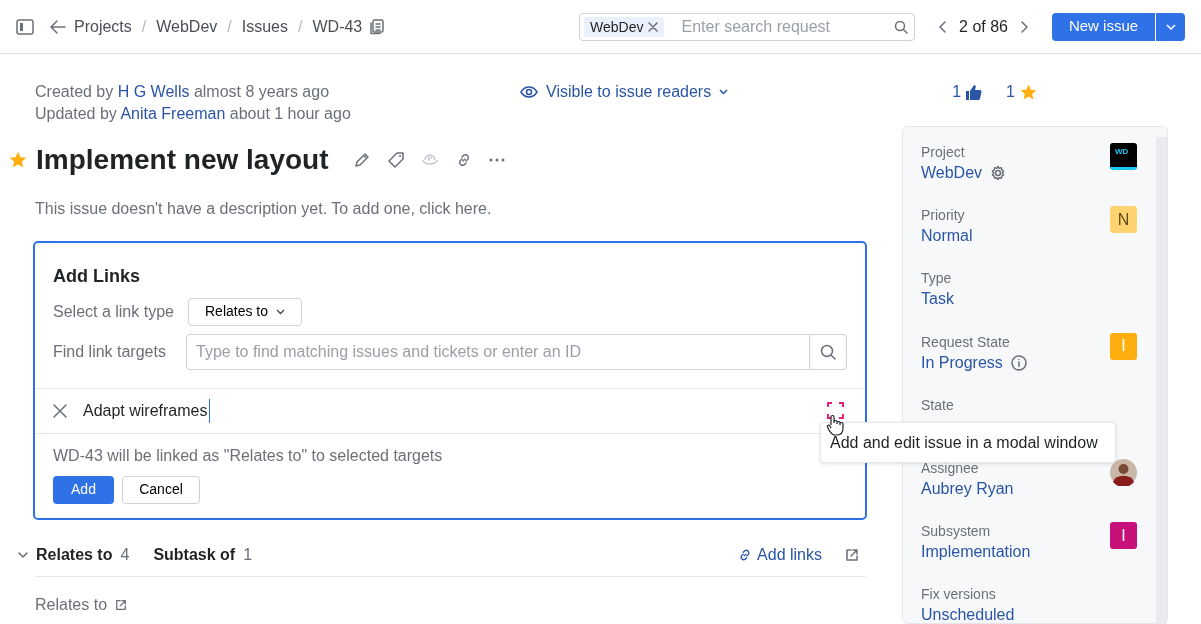 The height and width of the screenshot is (624, 1201). I want to click on scrollbar, so click(1161, 380).